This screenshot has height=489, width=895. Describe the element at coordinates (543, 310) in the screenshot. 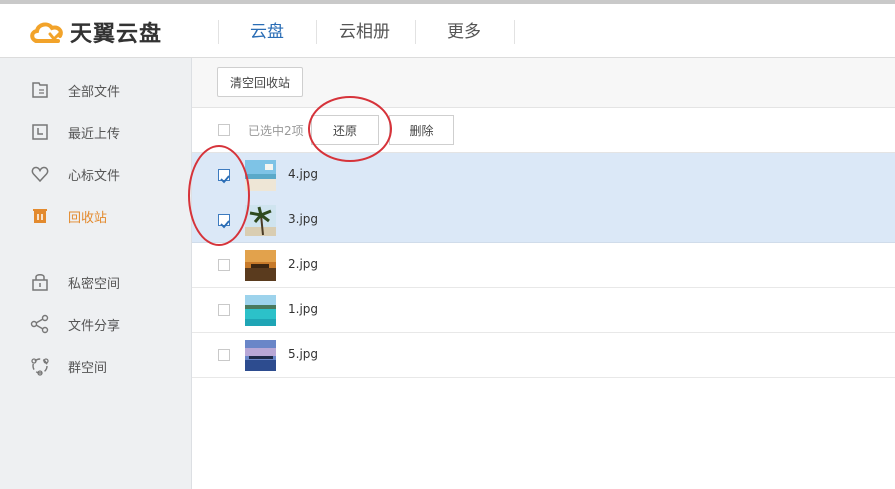

I see `file-row: 1.jpg` at that location.